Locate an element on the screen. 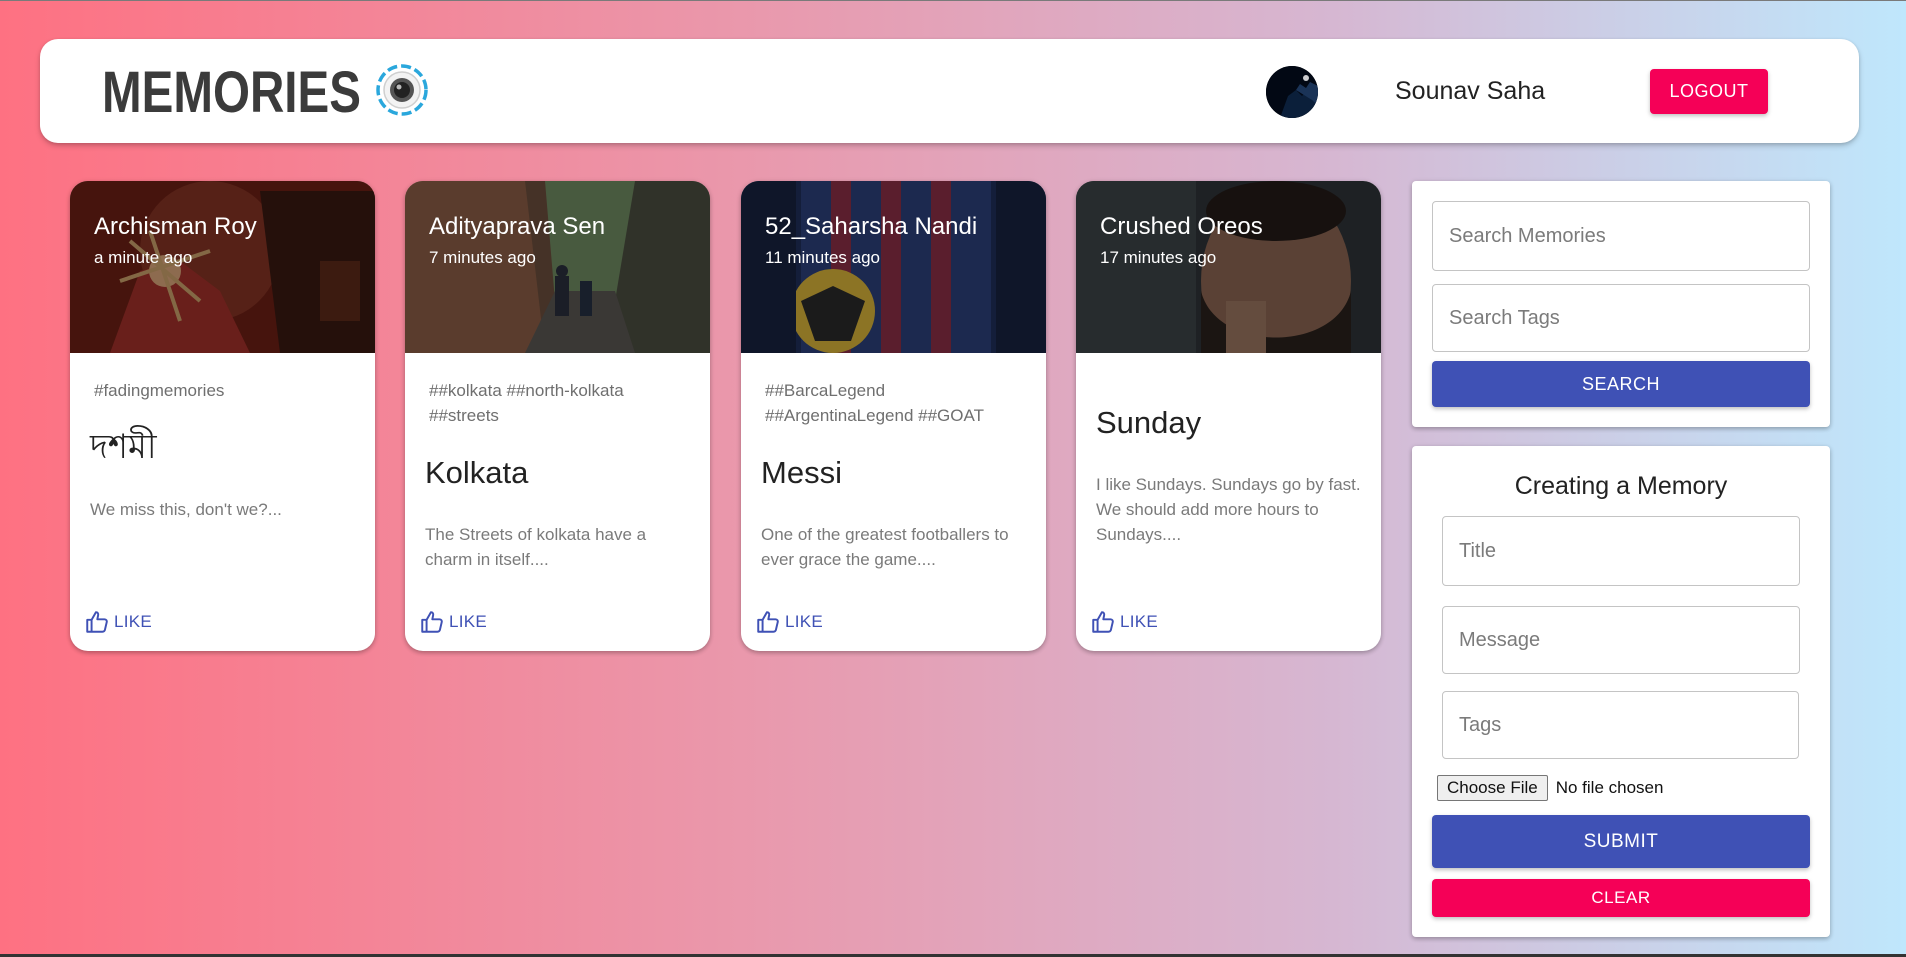 The image size is (1906, 957). post-title: দশমী is located at coordinates (123, 447).